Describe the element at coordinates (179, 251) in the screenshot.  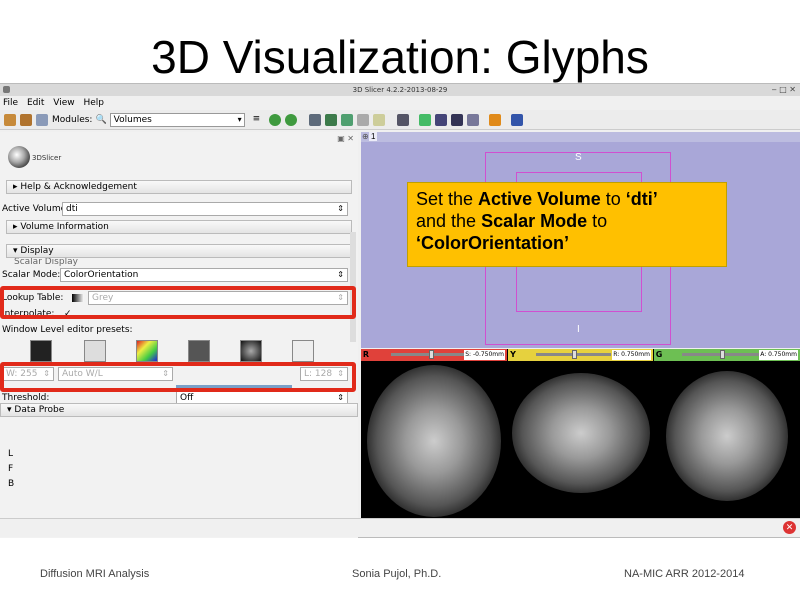
I see `section-display: ▾ Display` at that location.